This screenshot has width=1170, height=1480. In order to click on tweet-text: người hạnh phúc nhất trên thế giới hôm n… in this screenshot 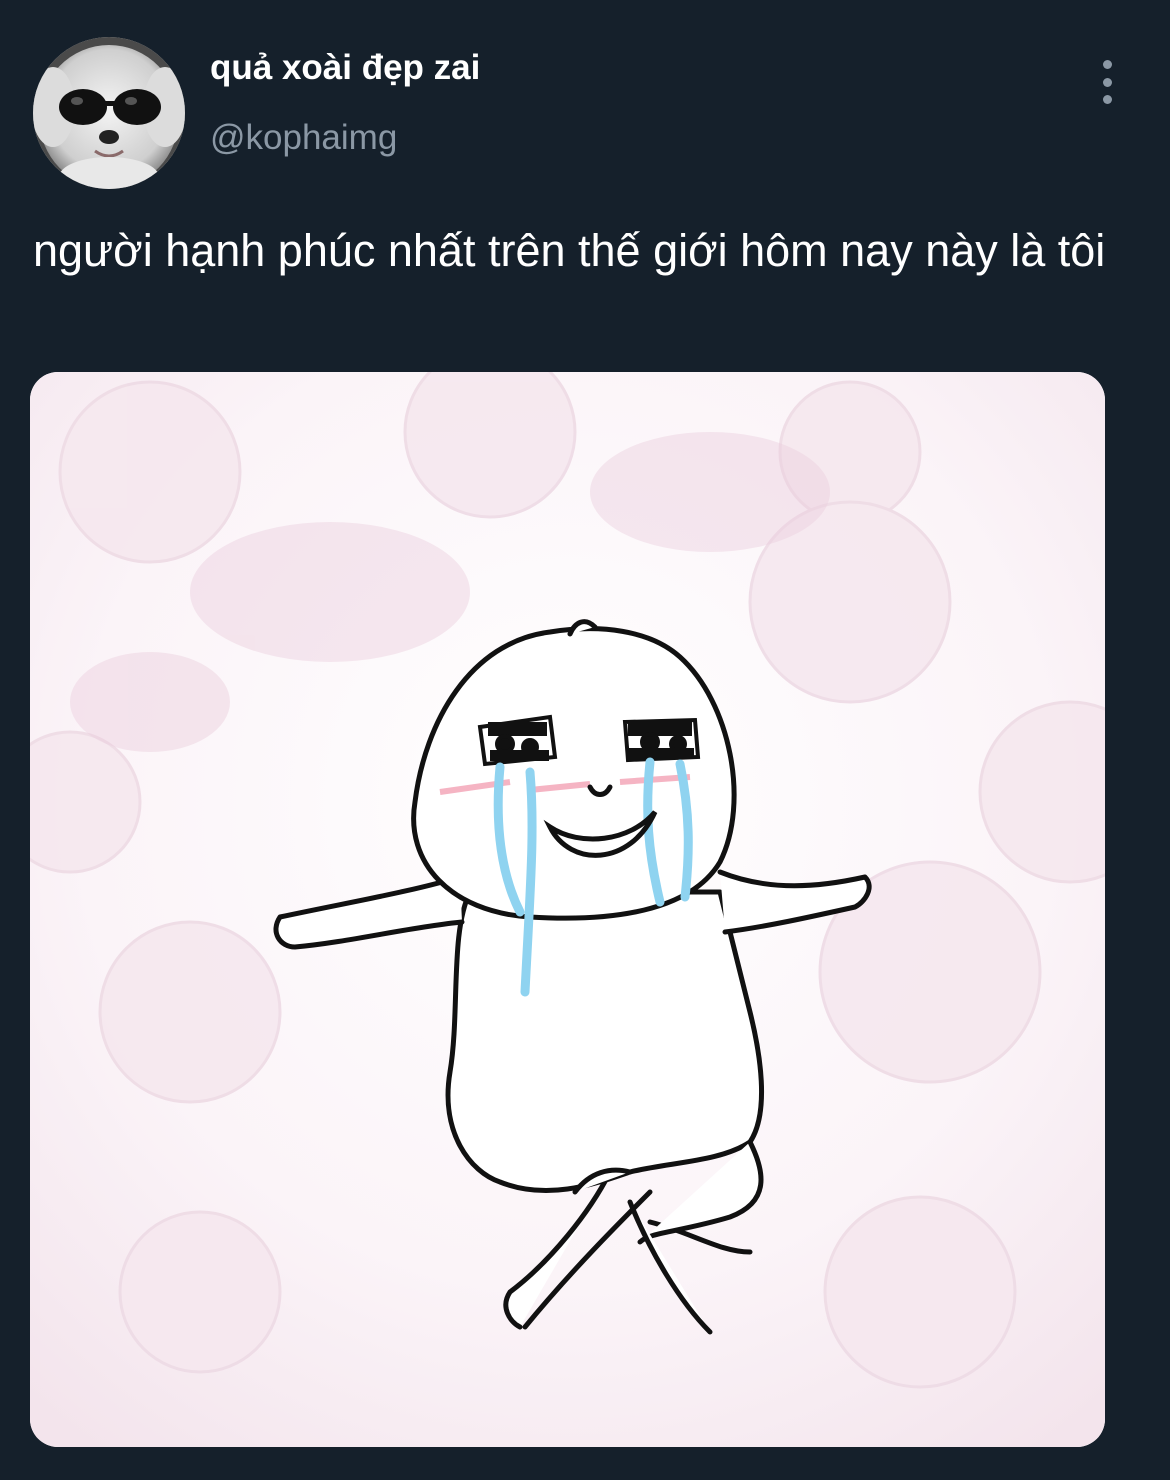, I will do `click(569, 250)`.